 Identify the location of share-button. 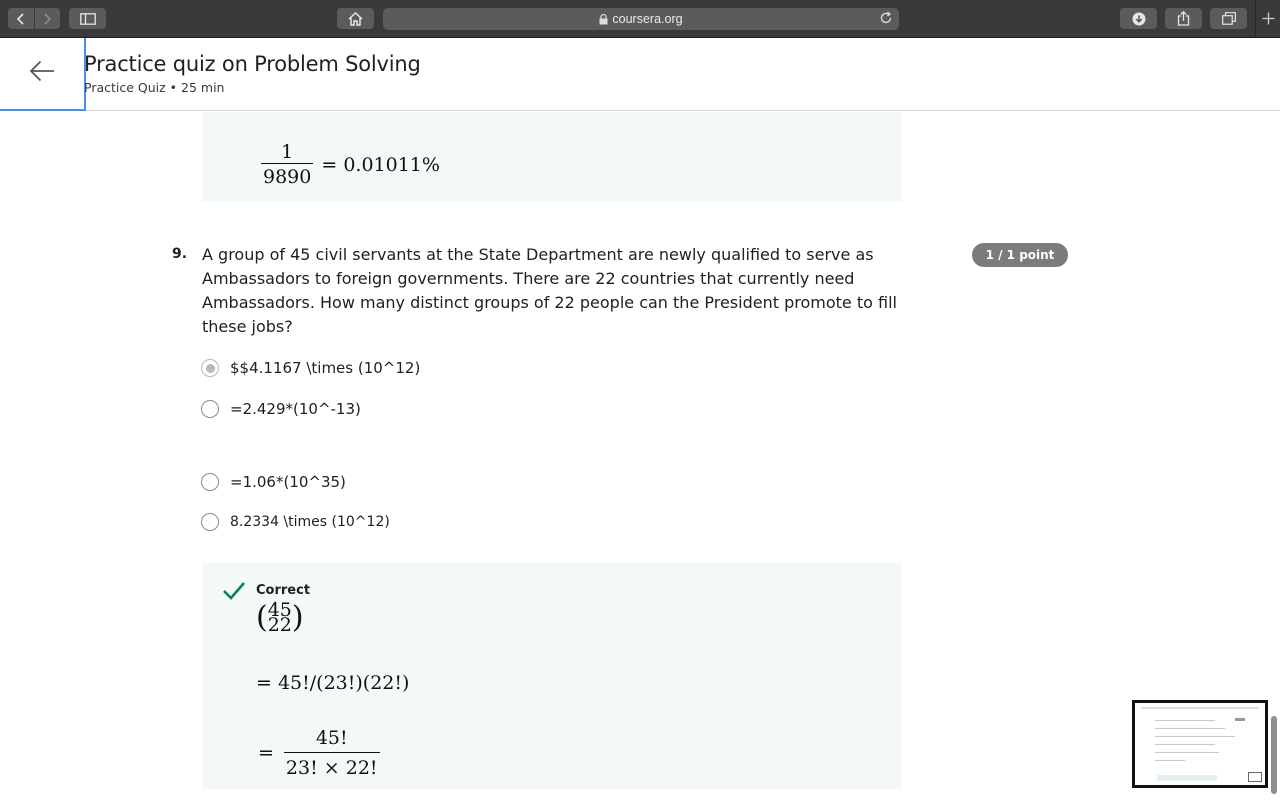
(1183, 18).